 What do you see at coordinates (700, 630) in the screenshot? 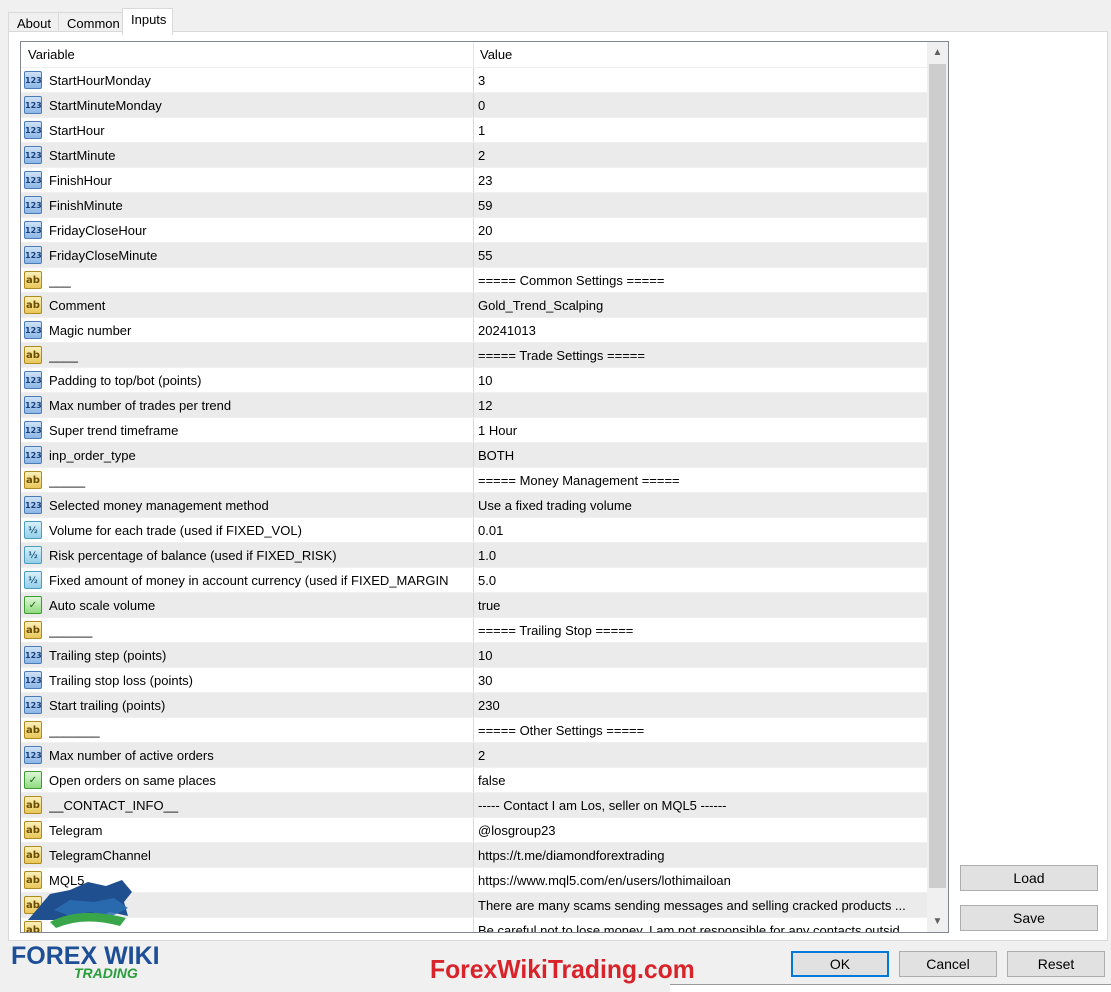
I see `variable-value: ===== Trailing Stop =====` at bounding box center [700, 630].